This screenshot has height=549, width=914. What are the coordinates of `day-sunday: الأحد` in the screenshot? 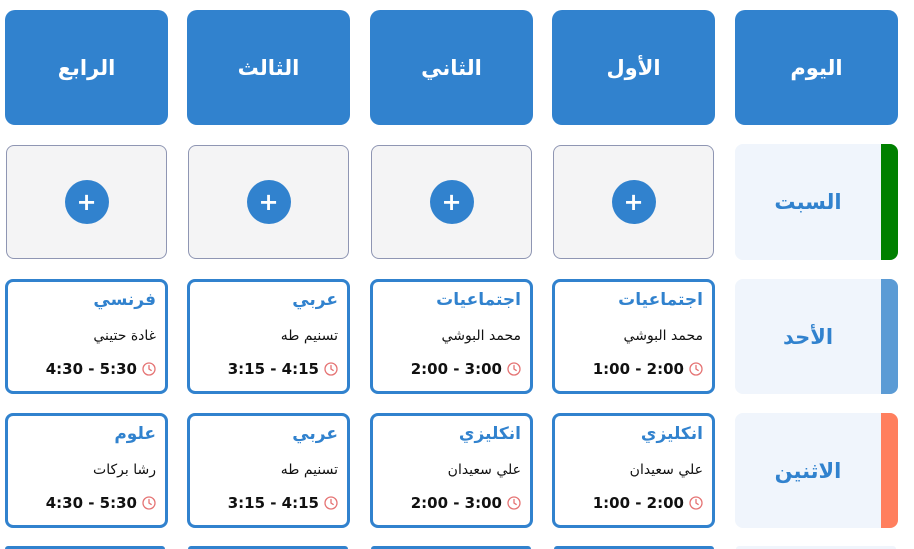 It's located at (816, 336).